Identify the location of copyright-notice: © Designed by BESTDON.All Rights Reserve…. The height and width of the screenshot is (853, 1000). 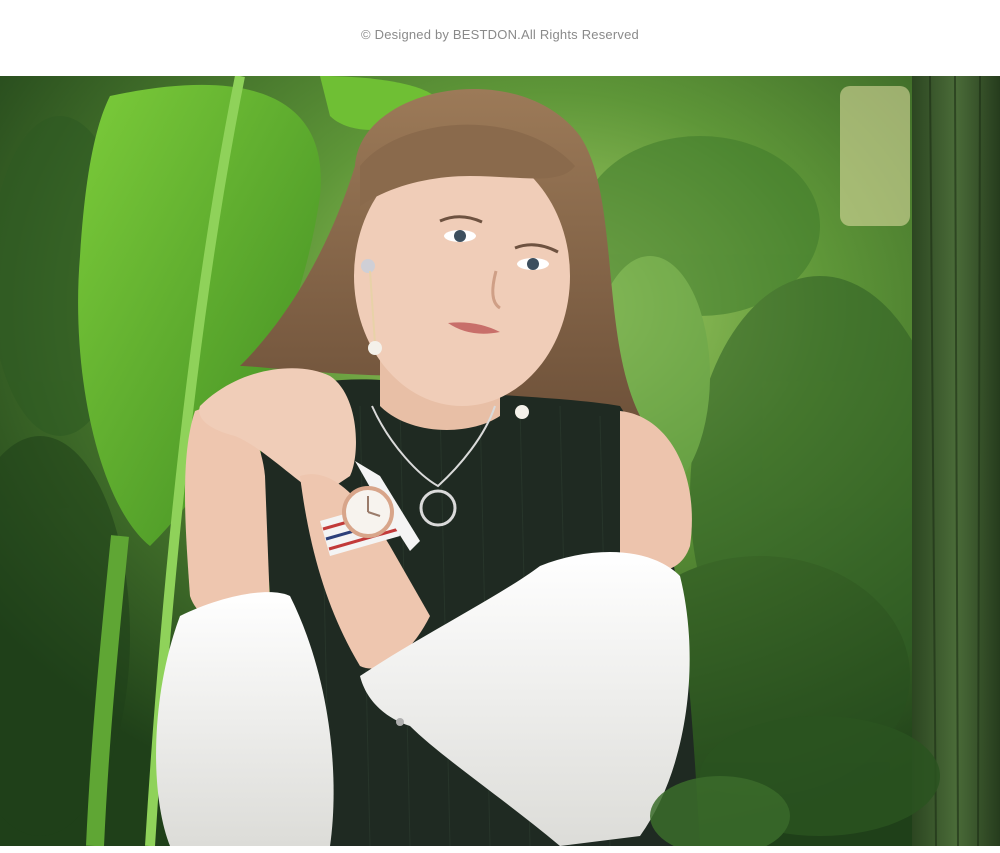
(500, 34).